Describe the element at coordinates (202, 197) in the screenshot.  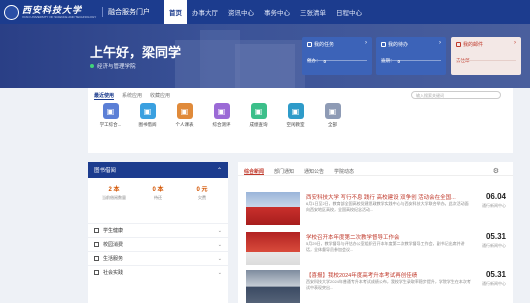
I see `stat-label: 欠费` at that location.